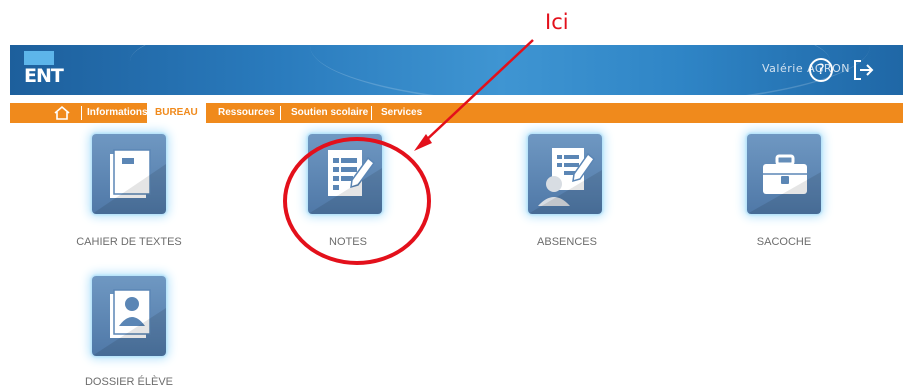  I want to click on app-absences, so click(565, 174).